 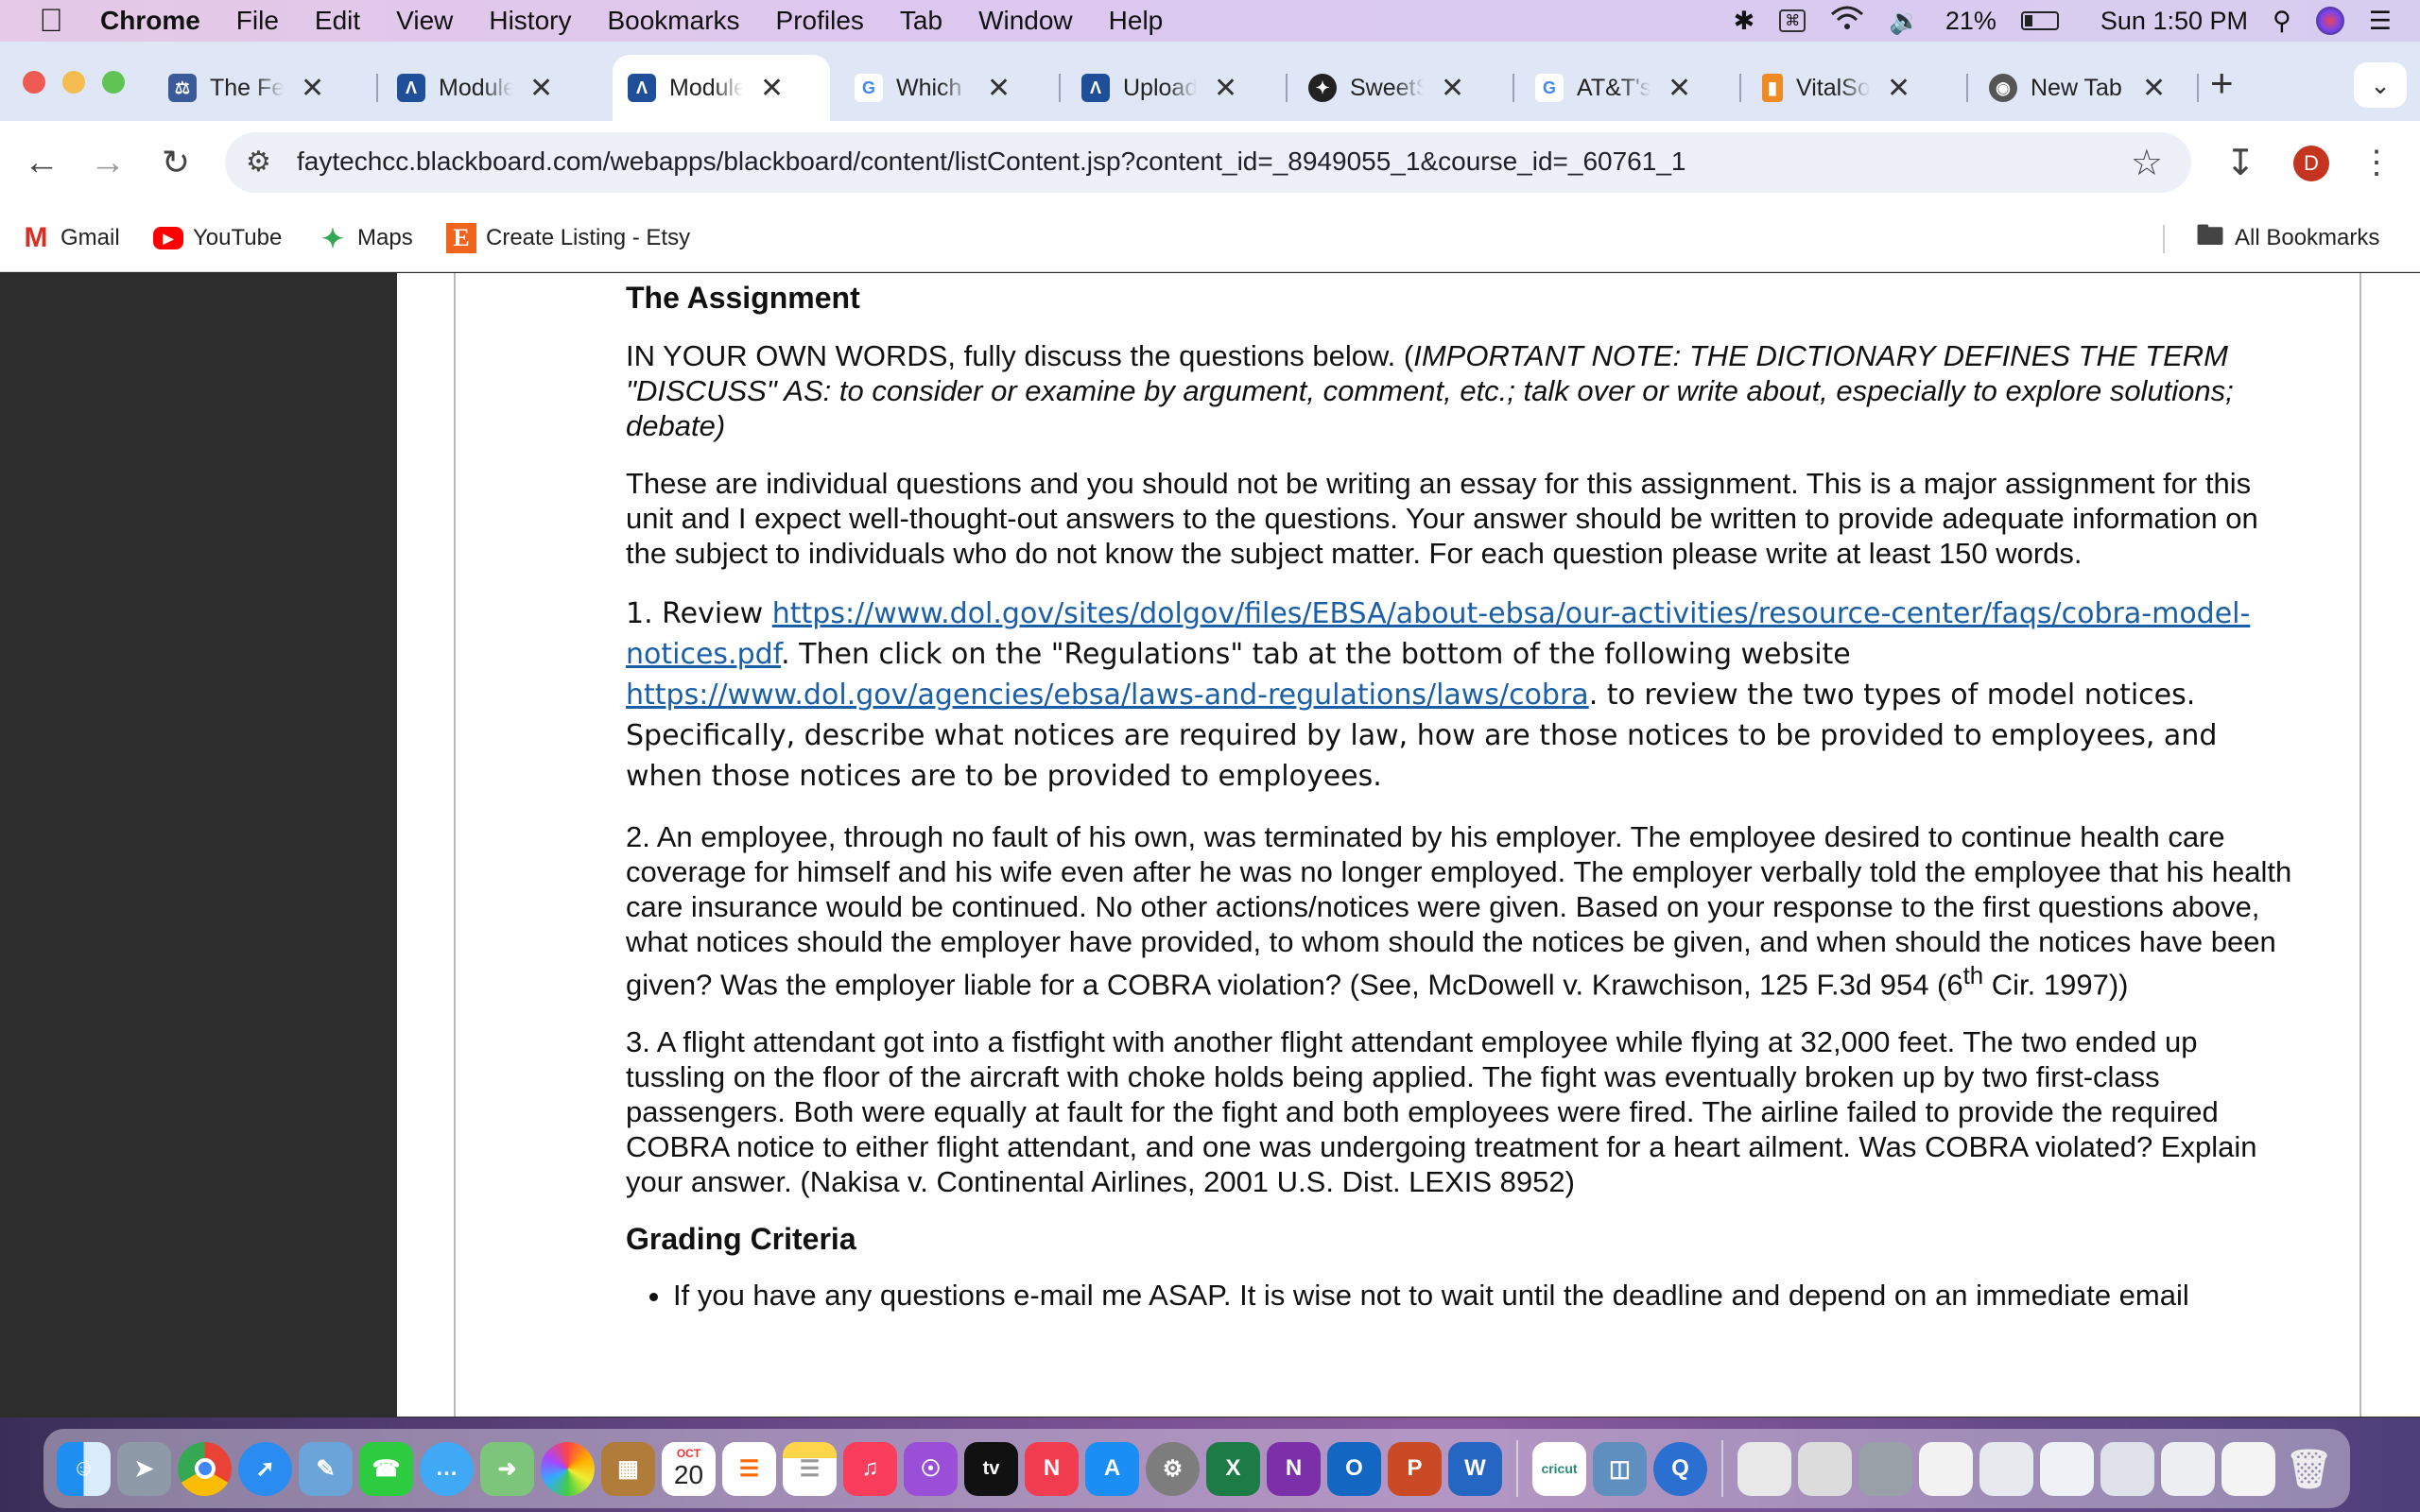 What do you see at coordinates (2240, 162) in the screenshot?
I see `download-icon: ↧` at bounding box center [2240, 162].